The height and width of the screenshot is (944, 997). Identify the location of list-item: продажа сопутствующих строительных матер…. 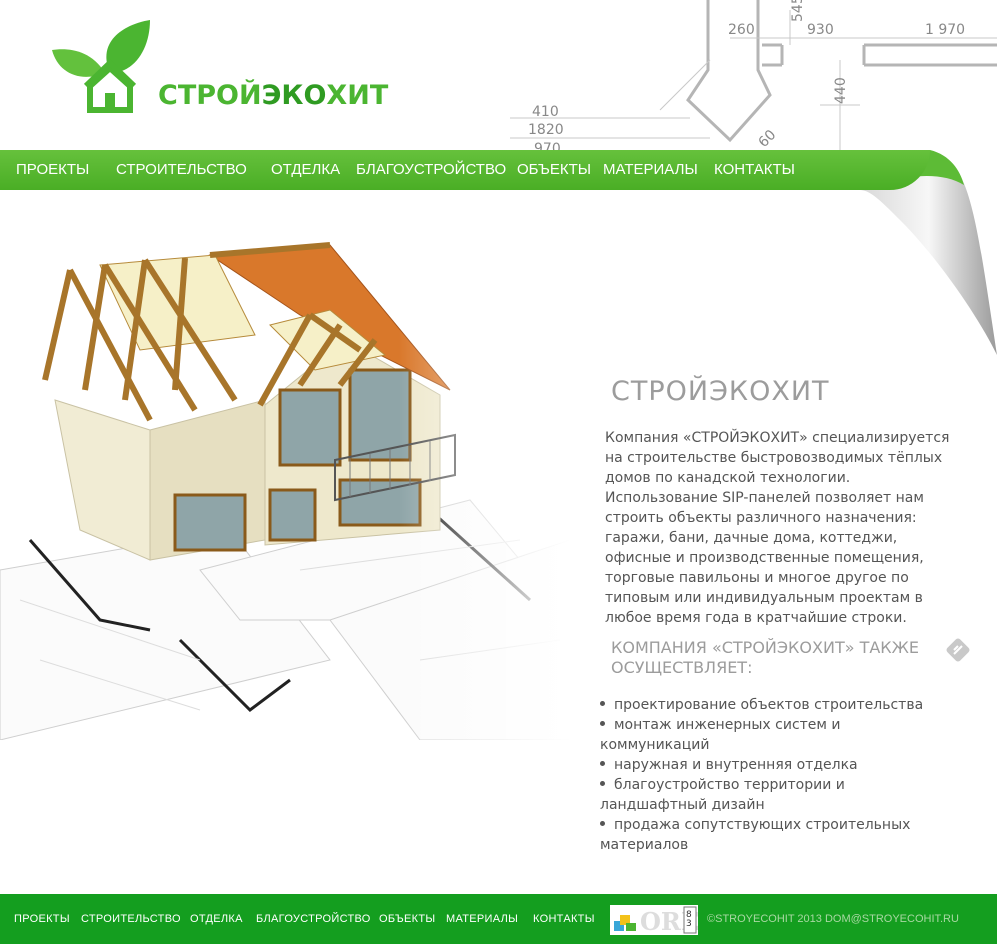
(755, 835).